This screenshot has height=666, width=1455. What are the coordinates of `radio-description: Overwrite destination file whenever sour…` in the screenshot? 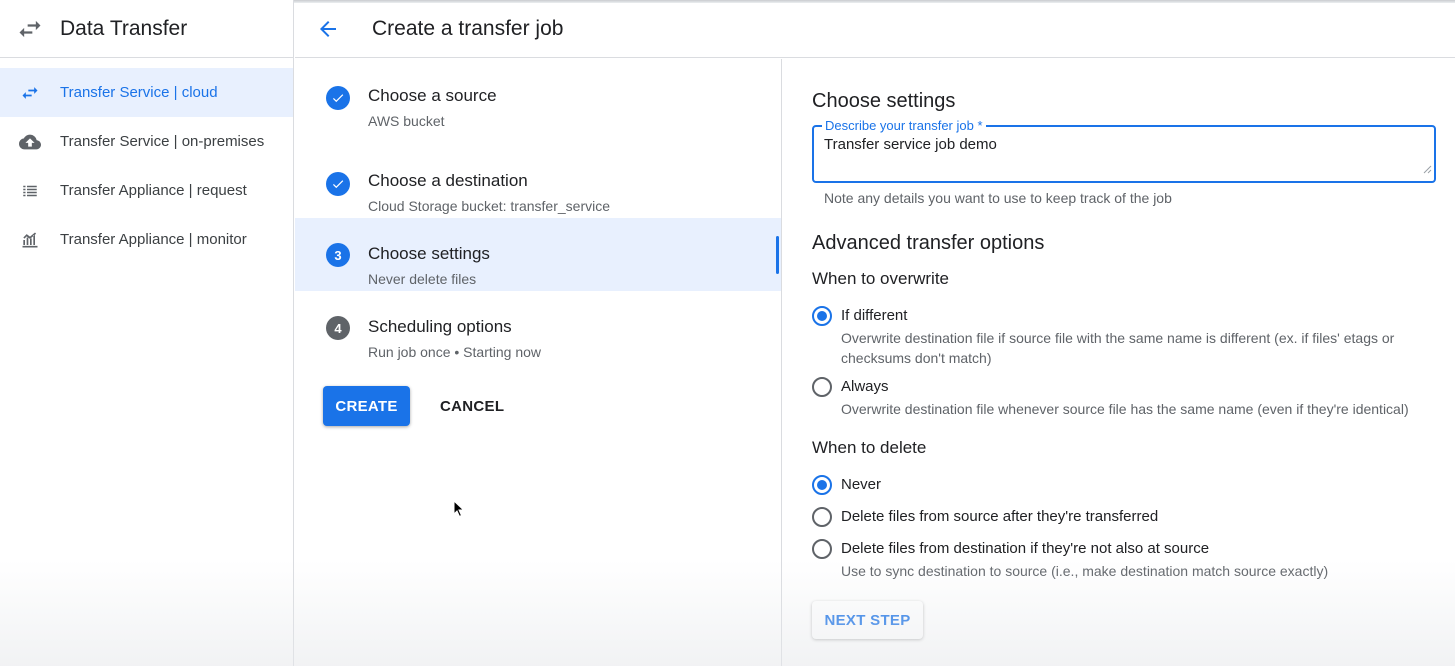 It's located at (1125, 409).